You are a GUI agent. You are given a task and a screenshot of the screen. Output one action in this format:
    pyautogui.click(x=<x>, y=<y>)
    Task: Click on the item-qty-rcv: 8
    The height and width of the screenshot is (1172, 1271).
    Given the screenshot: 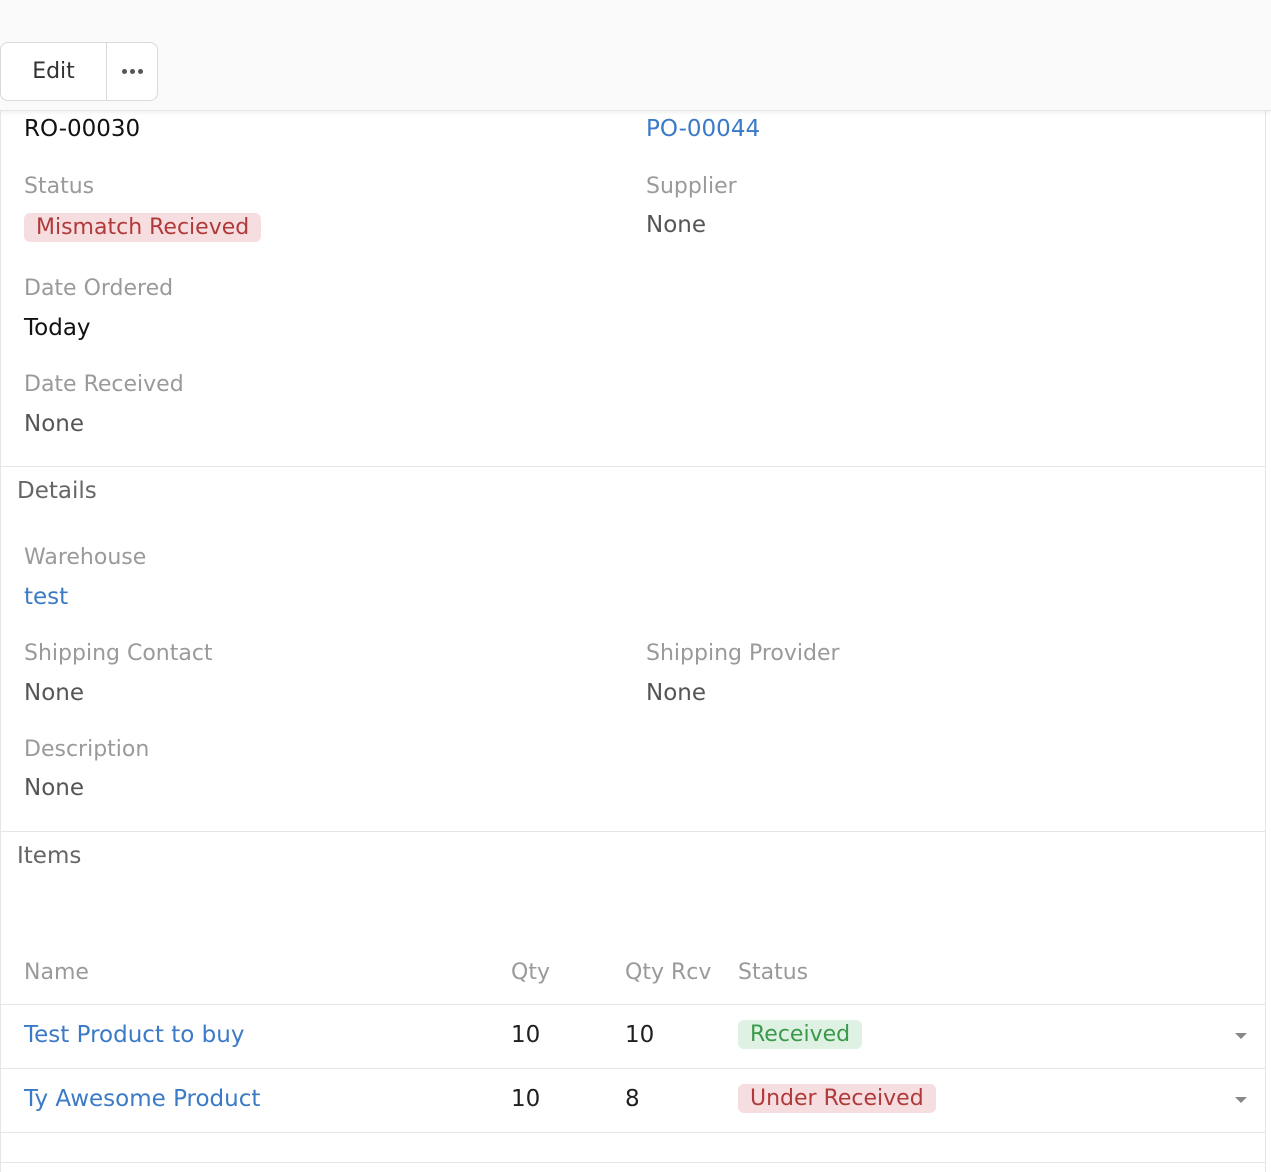 What is the action you would take?
    pyautogui.click(x=632, y=1099)
    